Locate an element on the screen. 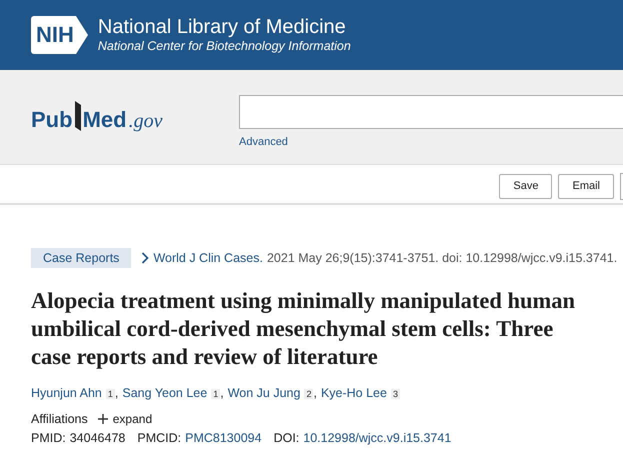  expand-button: expand is located at coordinates (125, 419).